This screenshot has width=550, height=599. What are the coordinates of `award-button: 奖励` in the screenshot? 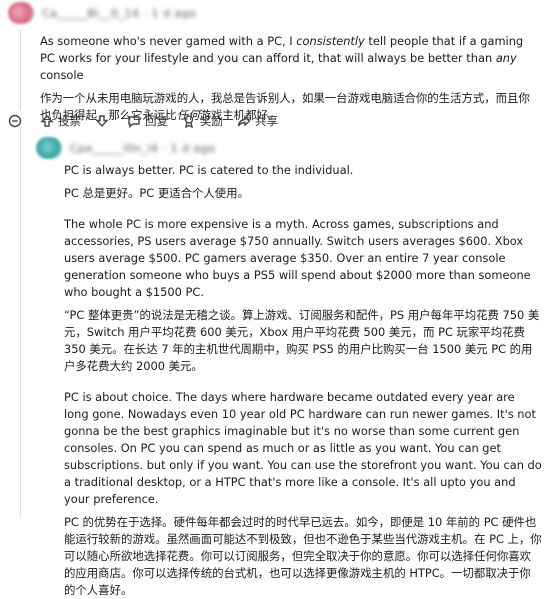 It's located at (202, 121).